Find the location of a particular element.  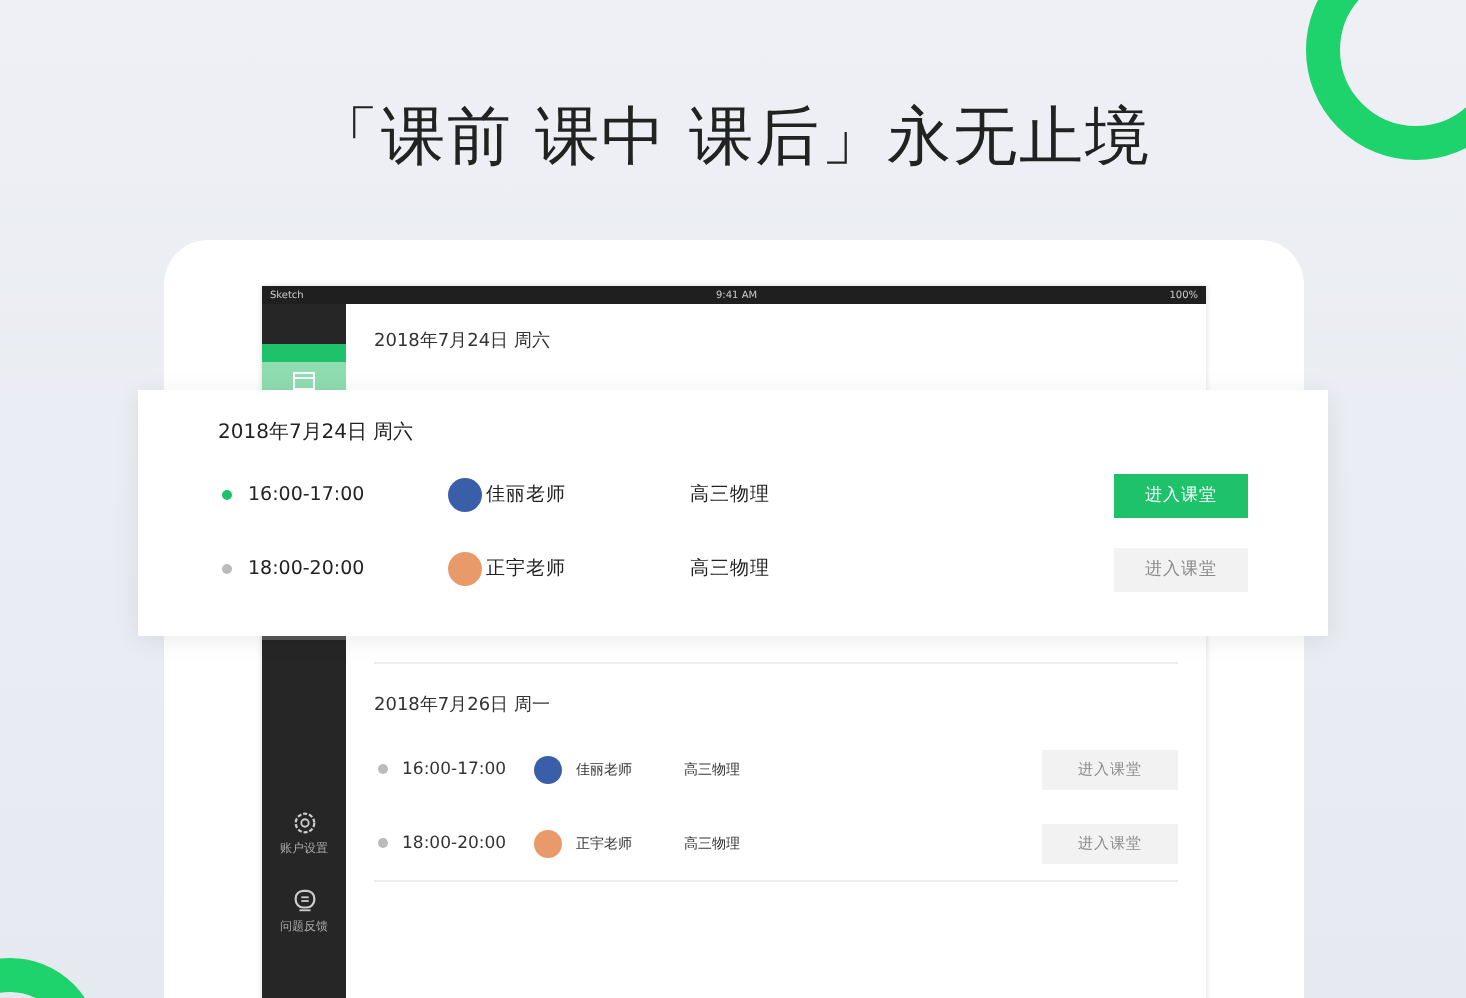

date-heading: 2018年7月26日 周一 is located at coordinates (463, 706).